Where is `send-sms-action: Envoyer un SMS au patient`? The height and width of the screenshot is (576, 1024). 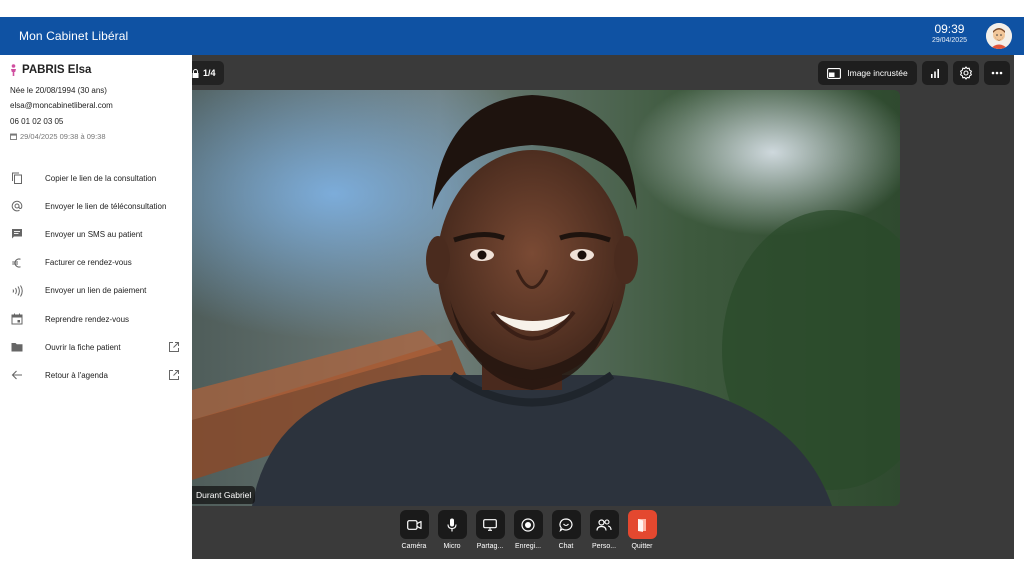 send-sms-action: Envoyer un SMS au patient is located at coordinates (96, 234).